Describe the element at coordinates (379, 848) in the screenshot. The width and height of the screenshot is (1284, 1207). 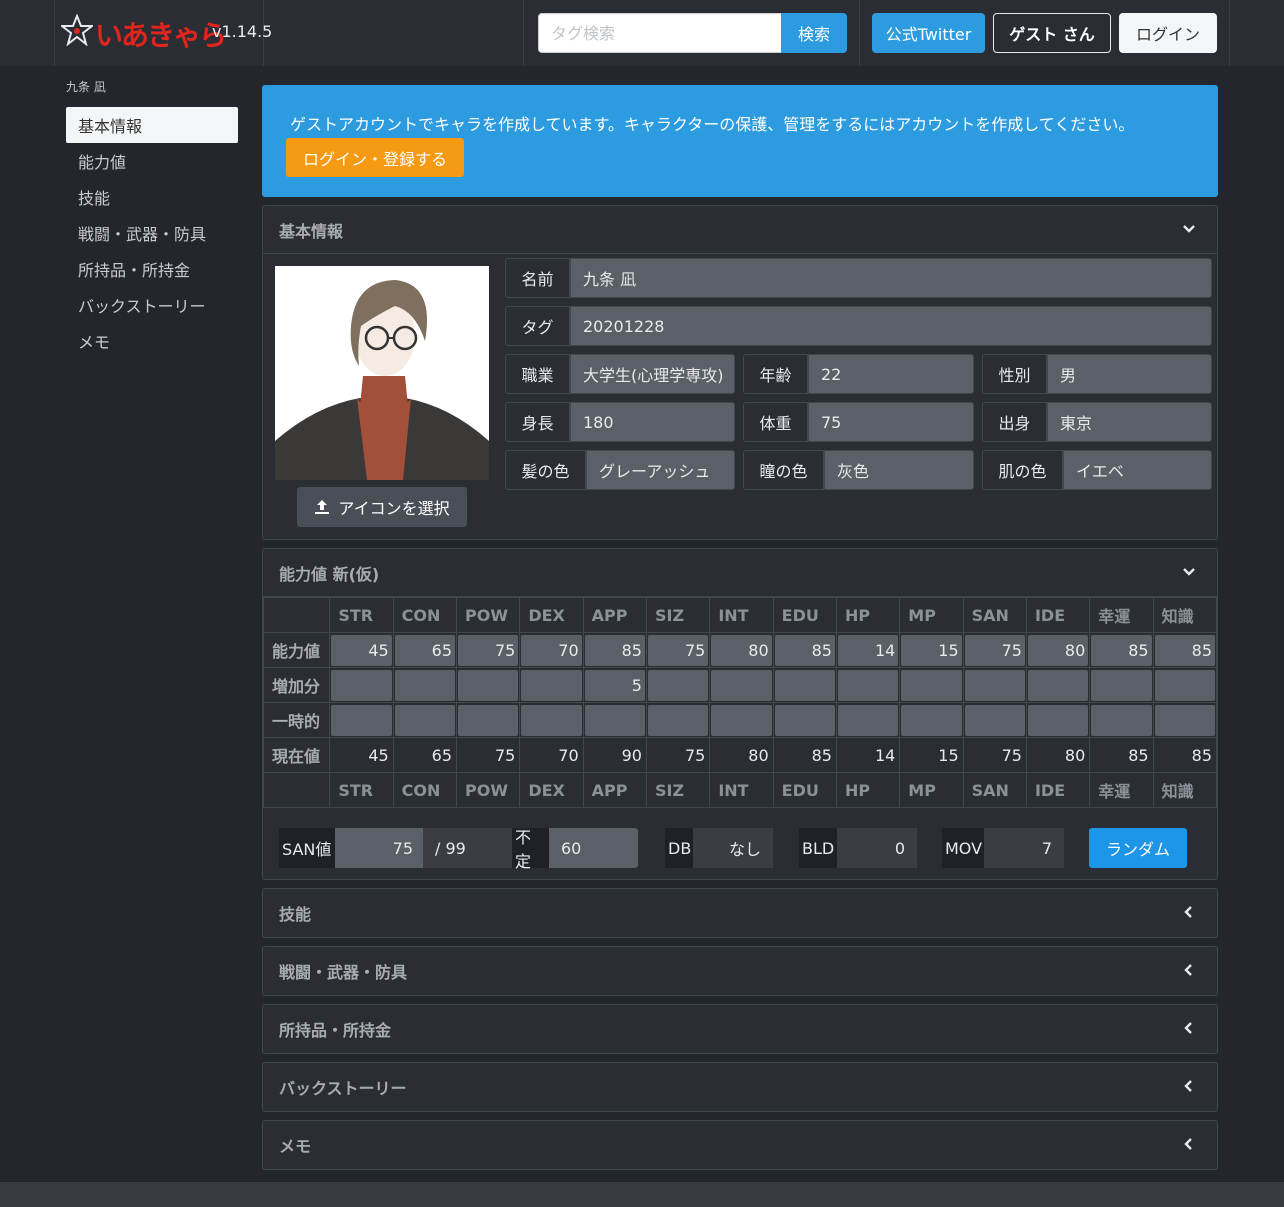
I see `san-input: 75` at that location.